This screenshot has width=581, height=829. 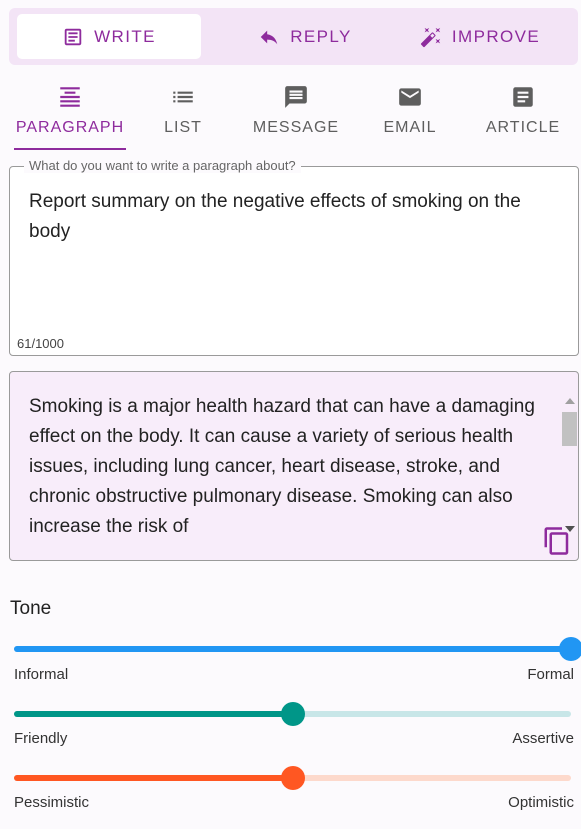 I want to click on optimism-slider, so click(x=292, y=778).